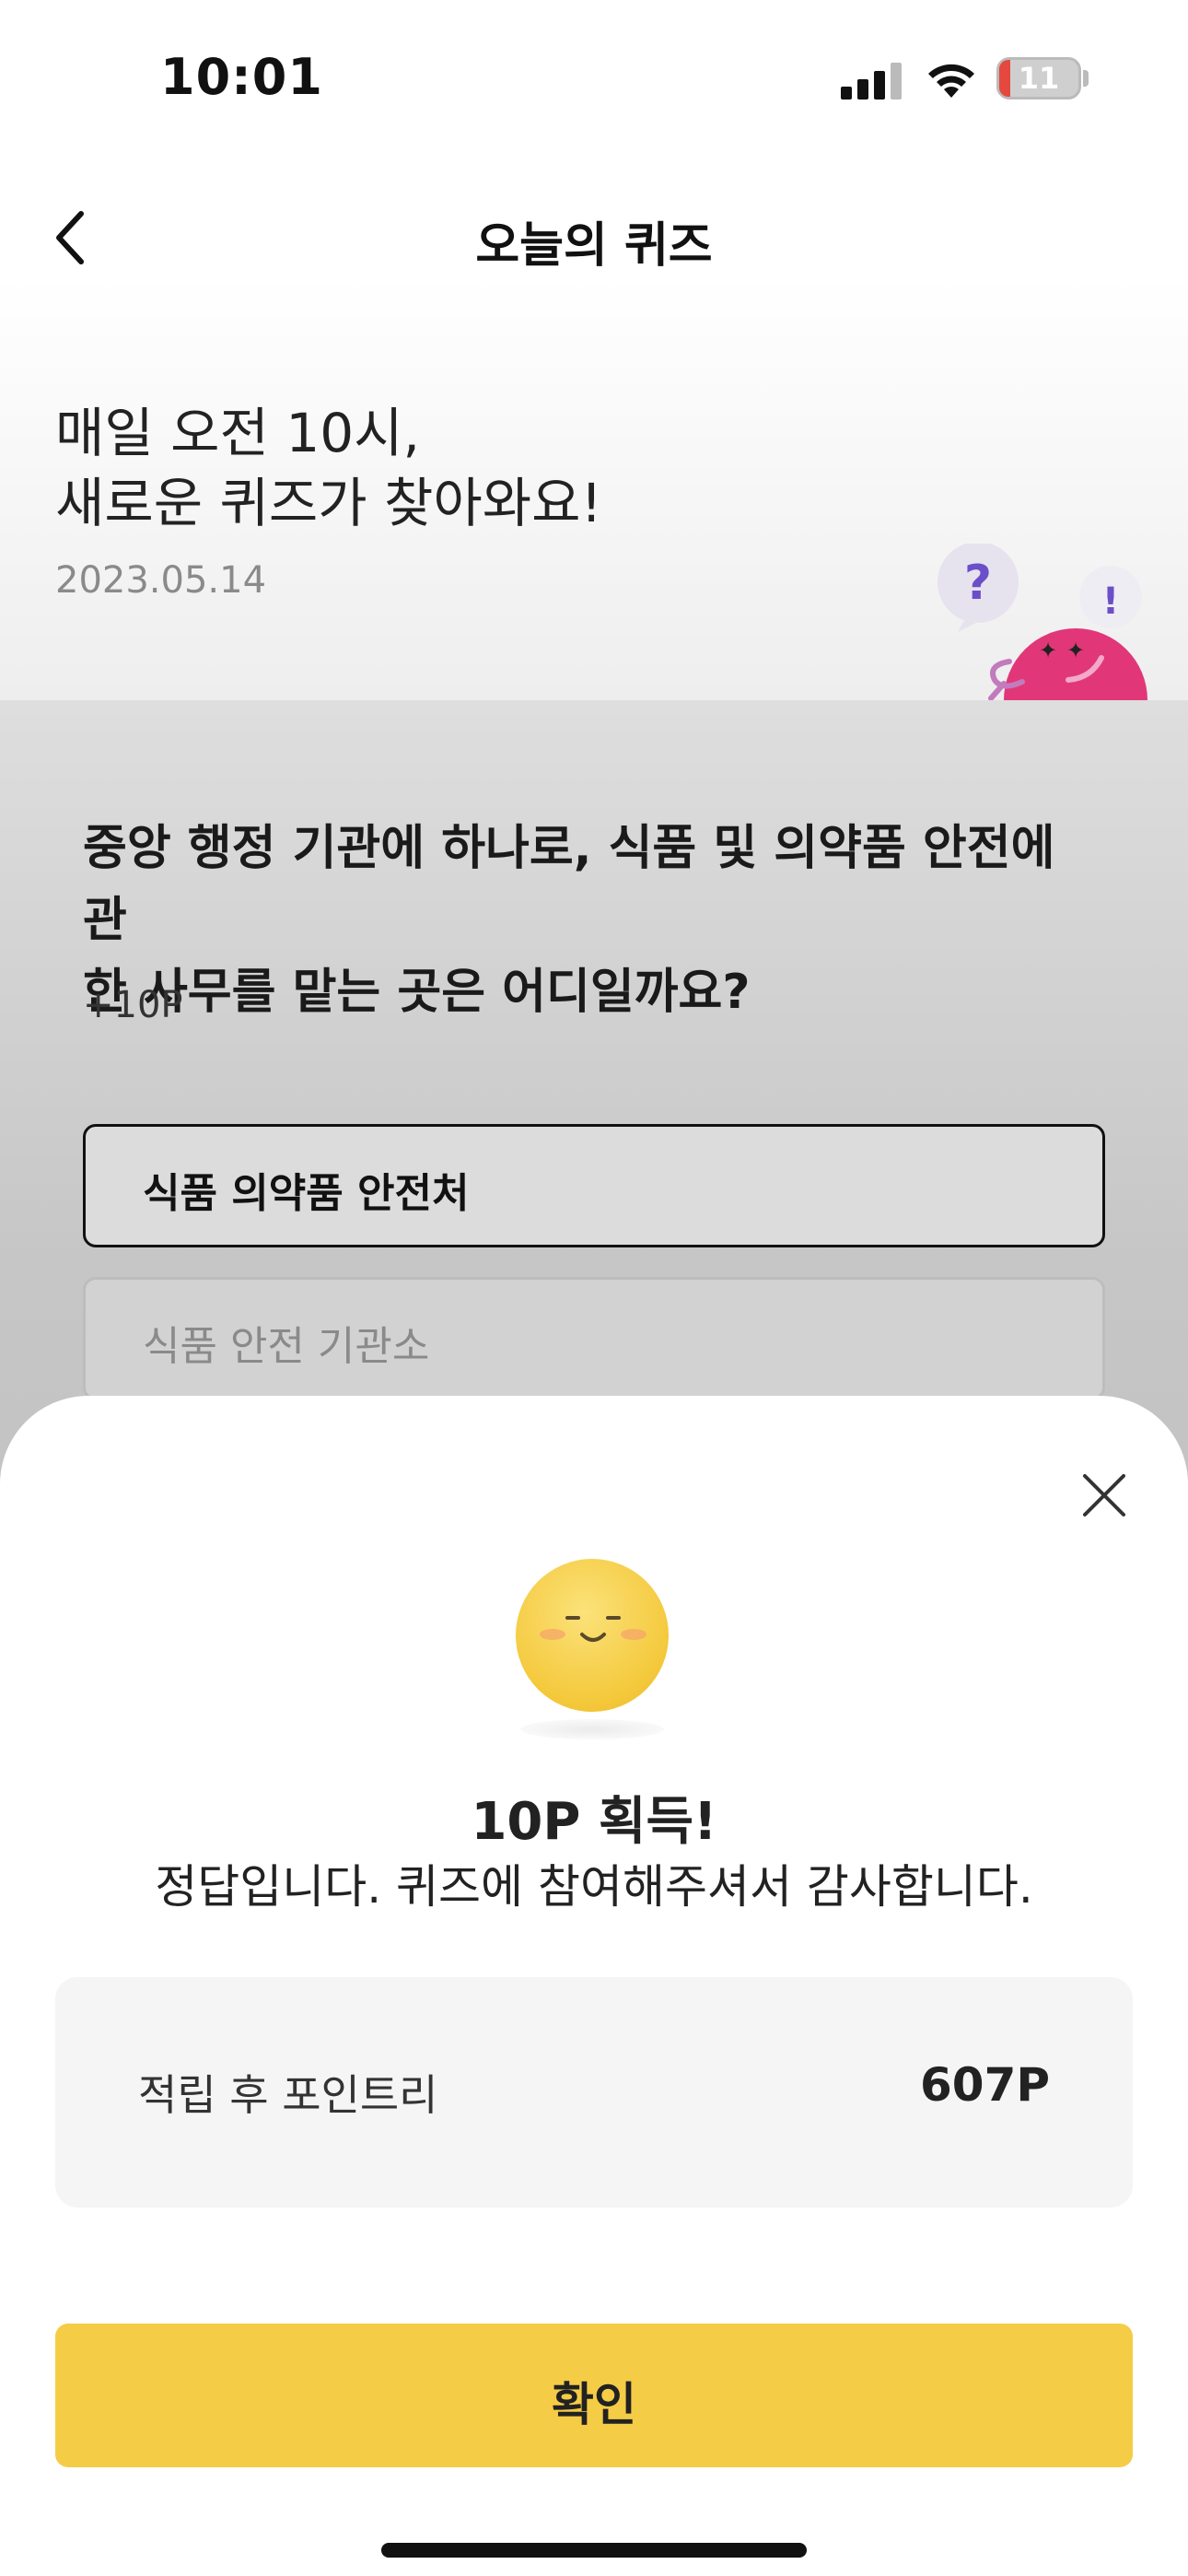 This screenshot has width=1188, height=2576. What do you see at coordinates (569, 884) in the screenshot?
I see `quiz-question-line-1: 중앙 행정 기관에 하나로, 식품 및 의약품 안전에 관` at bounding box center [569, 884].